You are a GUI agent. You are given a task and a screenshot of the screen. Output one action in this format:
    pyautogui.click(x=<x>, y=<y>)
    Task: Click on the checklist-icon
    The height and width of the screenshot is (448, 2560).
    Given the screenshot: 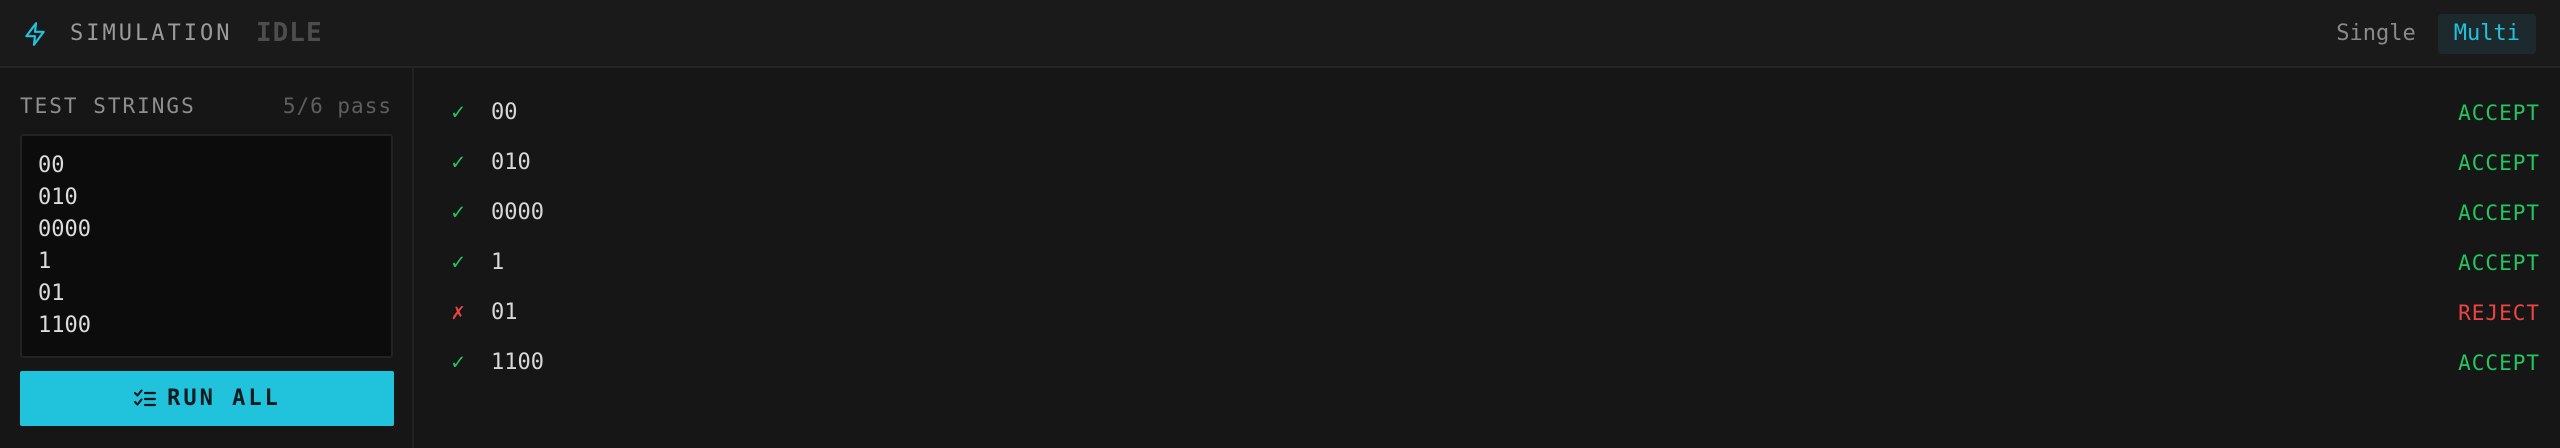 What is the action you would take?
    pyautogui.click(x=145, y=397)
    